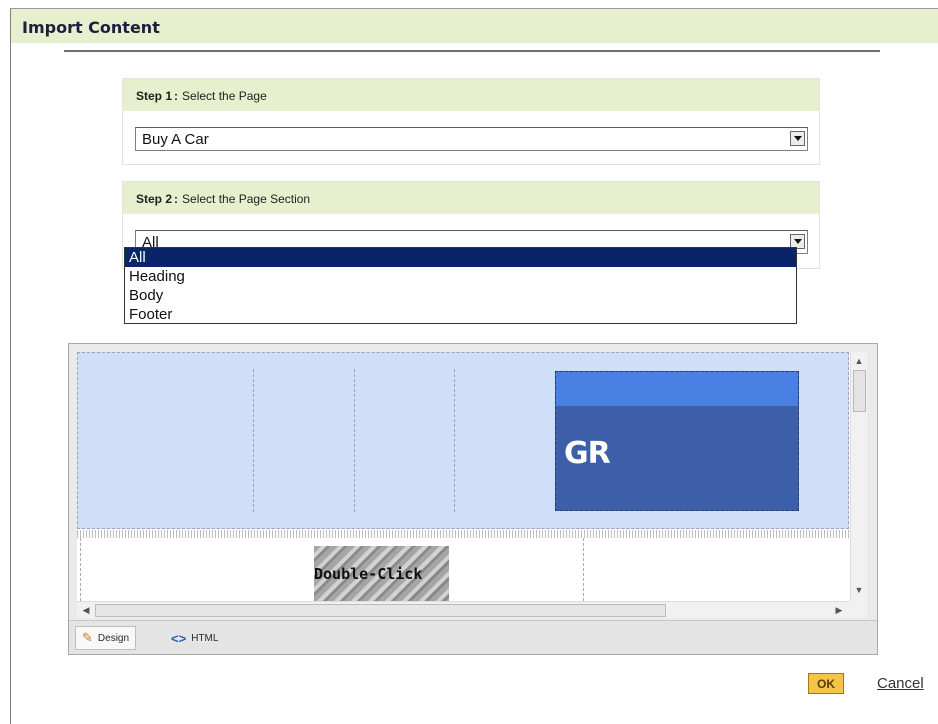  Describe the element at coordinates (471, 95) in the screenshot. I see `step1-header: Step 1: Select the Page` at that location.